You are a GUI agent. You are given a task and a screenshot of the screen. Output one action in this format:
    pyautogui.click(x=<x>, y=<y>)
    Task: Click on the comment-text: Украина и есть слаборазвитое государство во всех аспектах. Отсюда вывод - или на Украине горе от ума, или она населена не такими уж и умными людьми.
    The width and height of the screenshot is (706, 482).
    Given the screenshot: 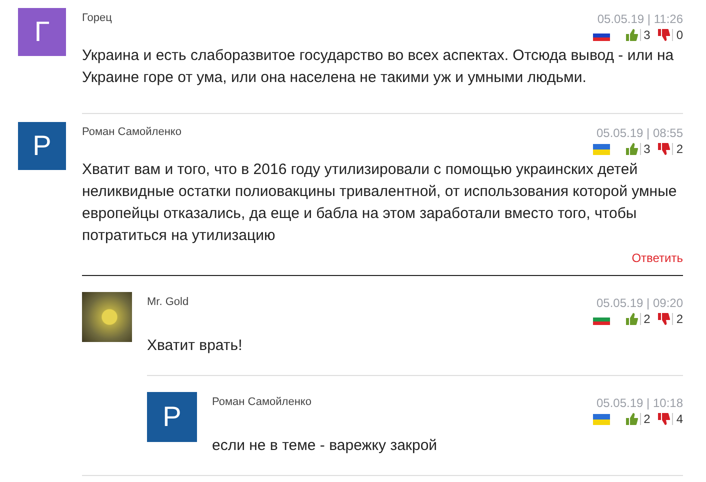 What is the action you would take?
    pyautogui.click(x=378, y=67)
    